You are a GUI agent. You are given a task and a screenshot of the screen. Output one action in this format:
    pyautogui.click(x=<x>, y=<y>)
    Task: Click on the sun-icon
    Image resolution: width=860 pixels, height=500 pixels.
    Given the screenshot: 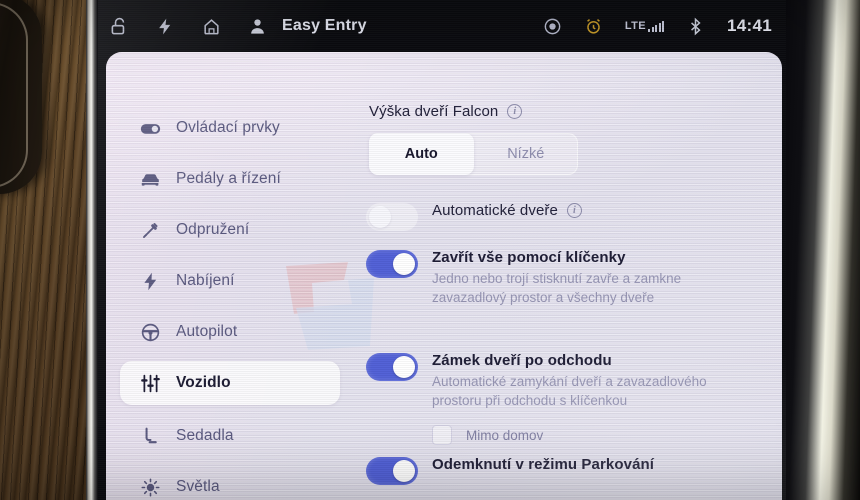 What is the action you would take?
    pyautogui.click(x=150, y=487)
    